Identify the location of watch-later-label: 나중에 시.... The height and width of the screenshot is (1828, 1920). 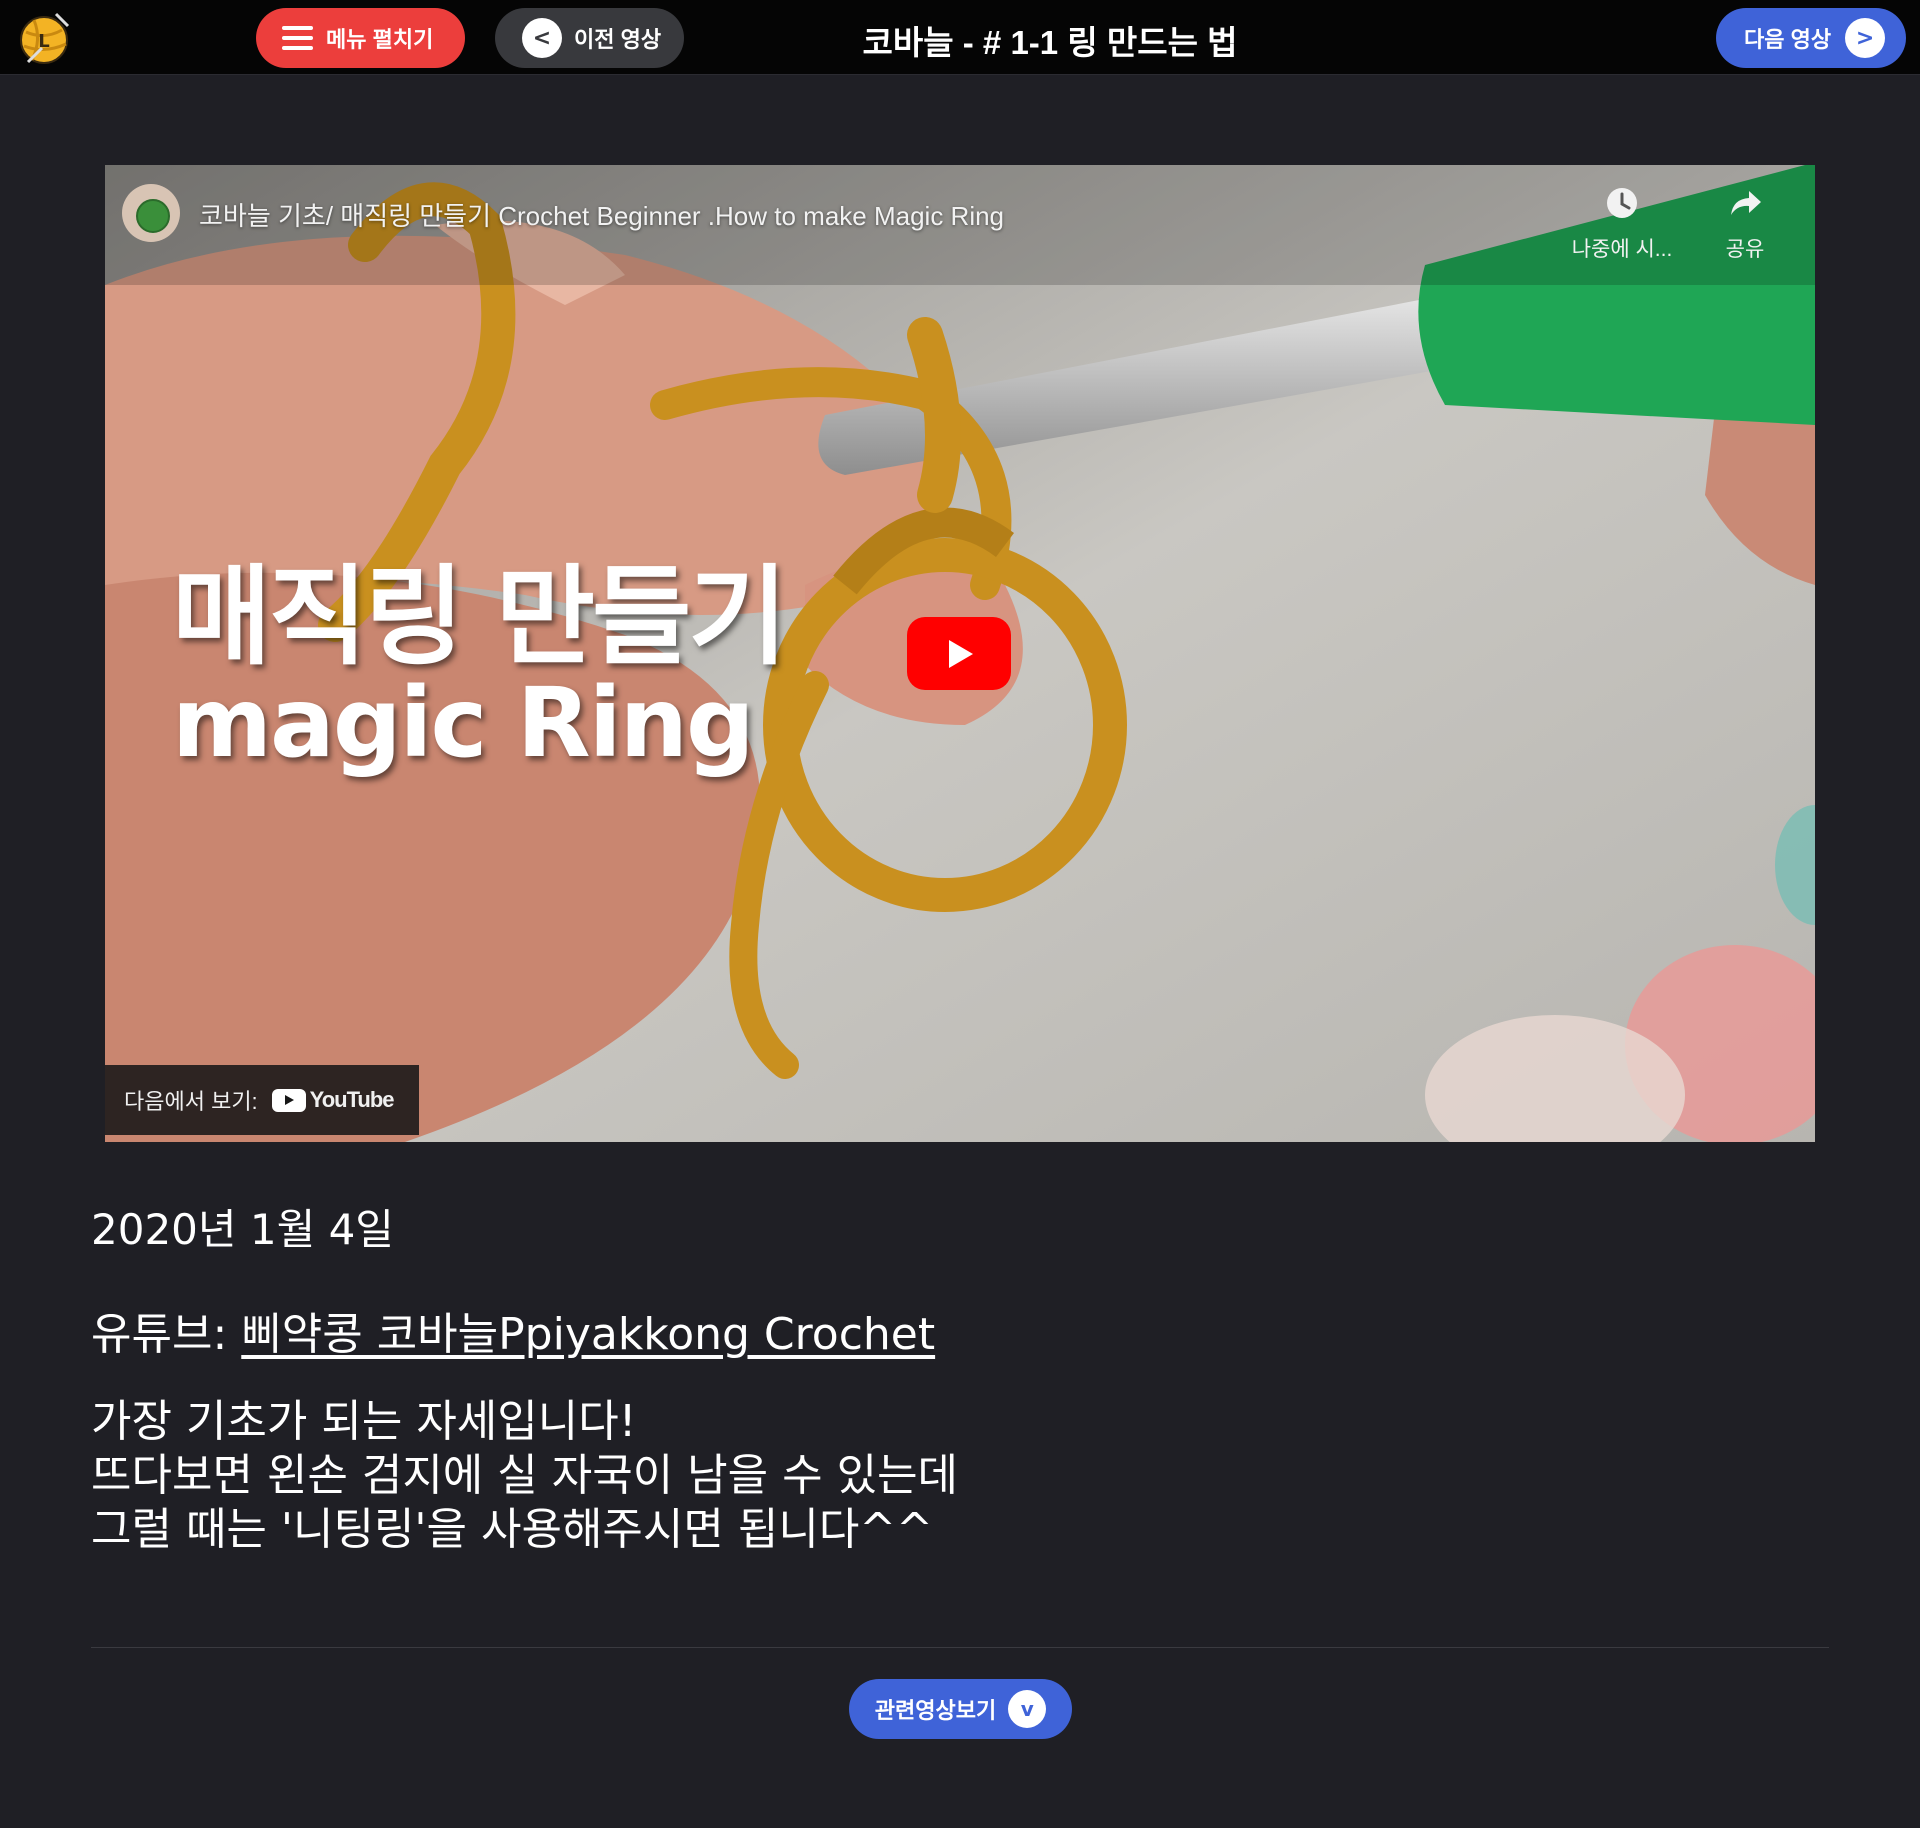
(1622, 249).